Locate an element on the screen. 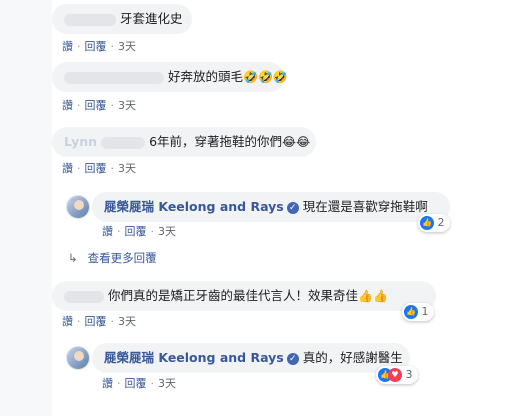  view-more-replies: ↳ 查看更多回覆 is located at coordinates (112, 258).